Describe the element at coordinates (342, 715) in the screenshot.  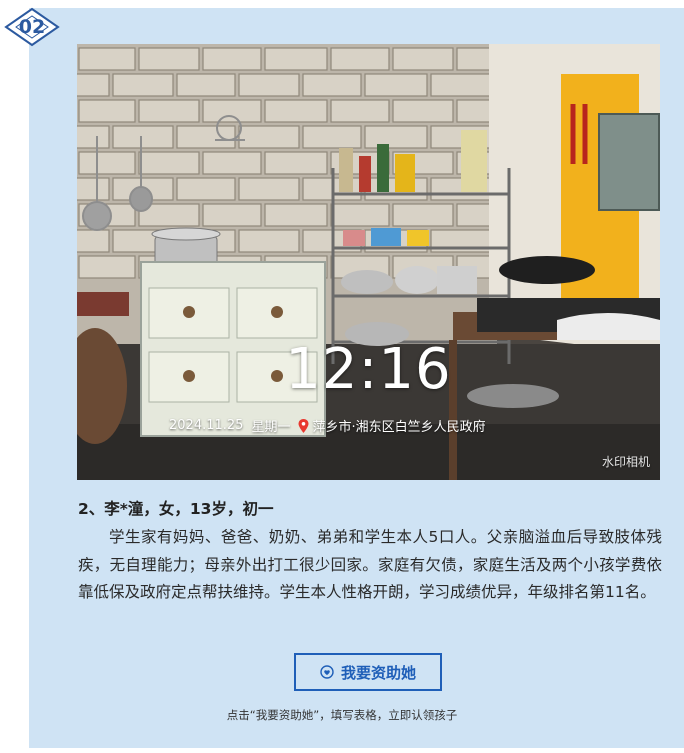
I see `footer-instruction: 点击“我要资助她”，填写表格，立即认领孩子` at that location.